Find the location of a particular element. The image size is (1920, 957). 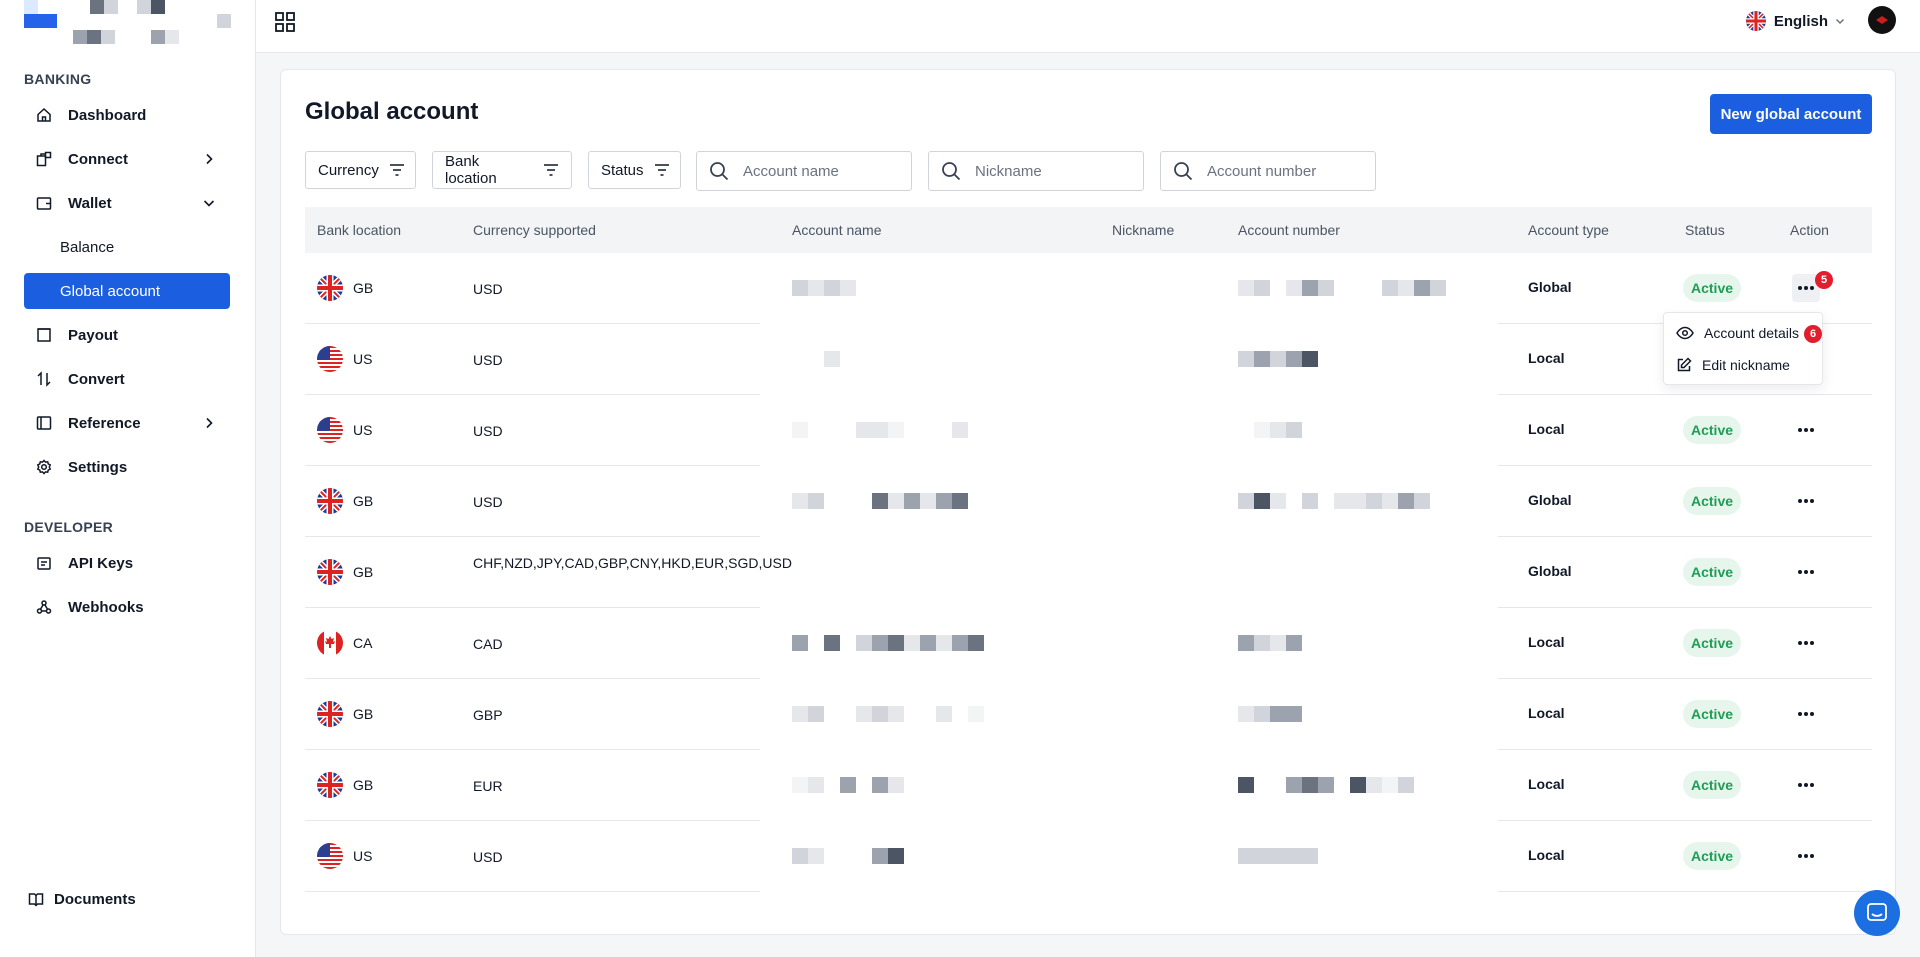

filter-status-button: Status is located at coordinates (634, 170).